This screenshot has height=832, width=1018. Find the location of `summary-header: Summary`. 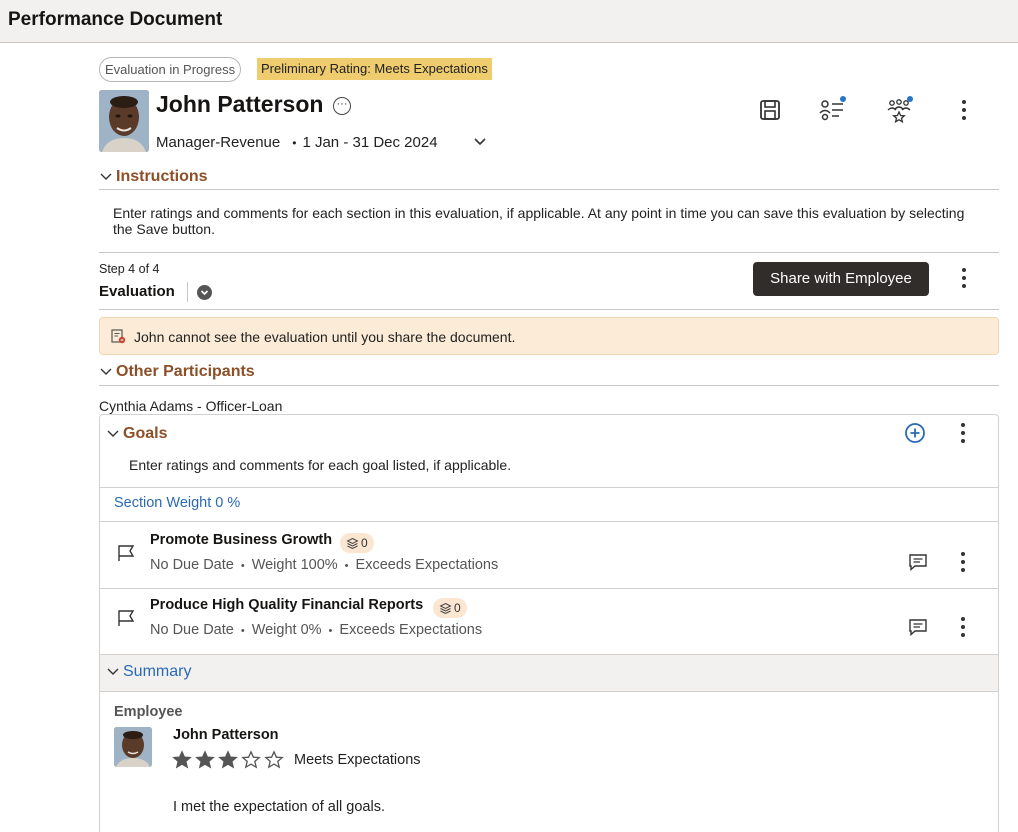

summary-header: Summary is located at coordinates (148, 672).